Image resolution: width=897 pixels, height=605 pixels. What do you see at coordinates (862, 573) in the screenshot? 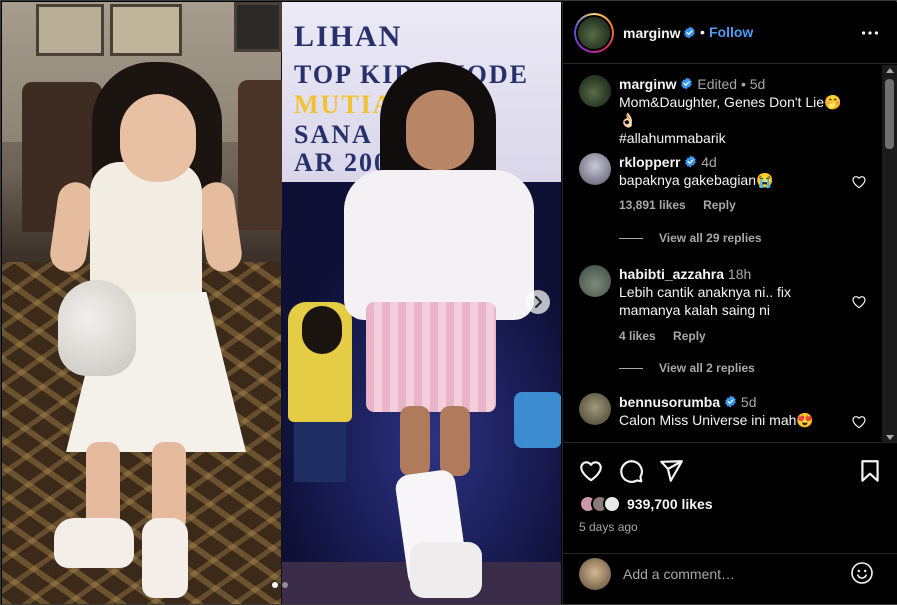
I see `emoji-icon` at bounding box center [862, 573].